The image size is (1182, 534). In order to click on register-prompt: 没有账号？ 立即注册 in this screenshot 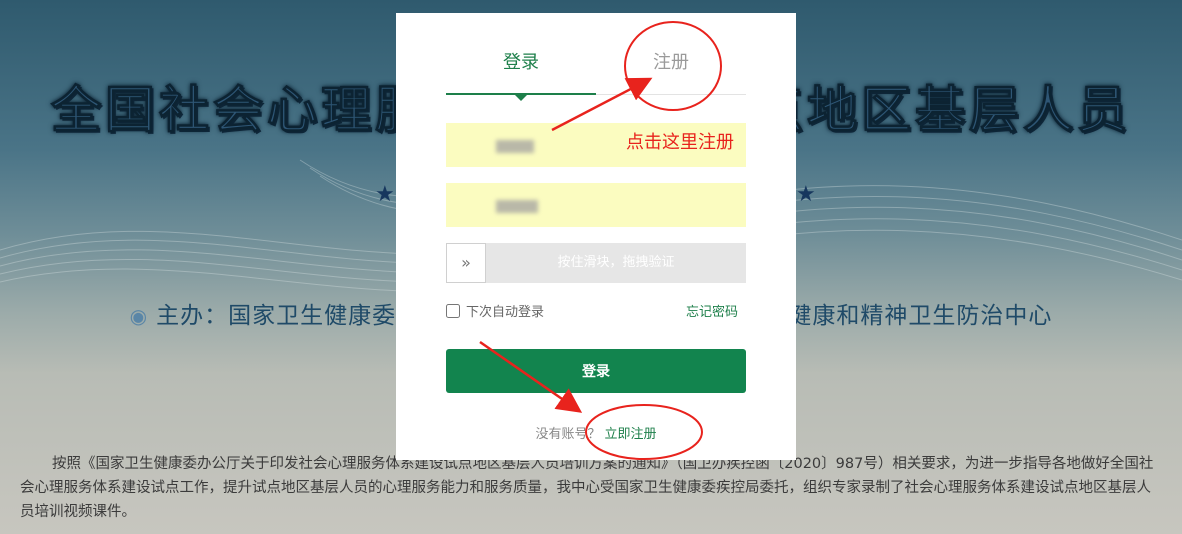, I will do `click(596, 432)`.